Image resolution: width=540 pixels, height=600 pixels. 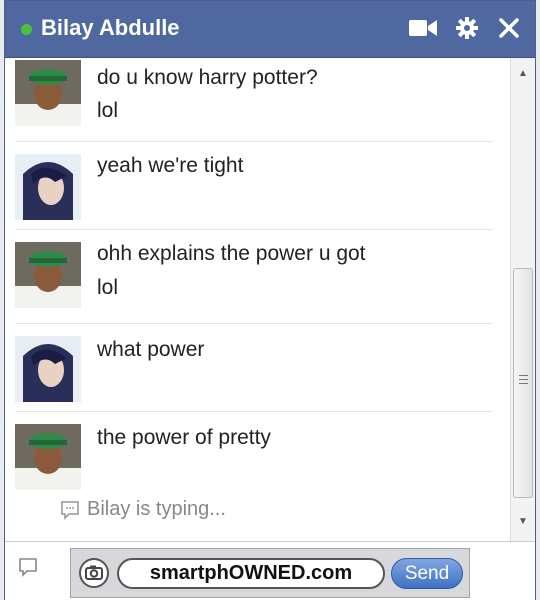 What do you see at coordinates (151, 349) in the screenshot?
I see `message-text: what power` at bounding box center [151, 349].